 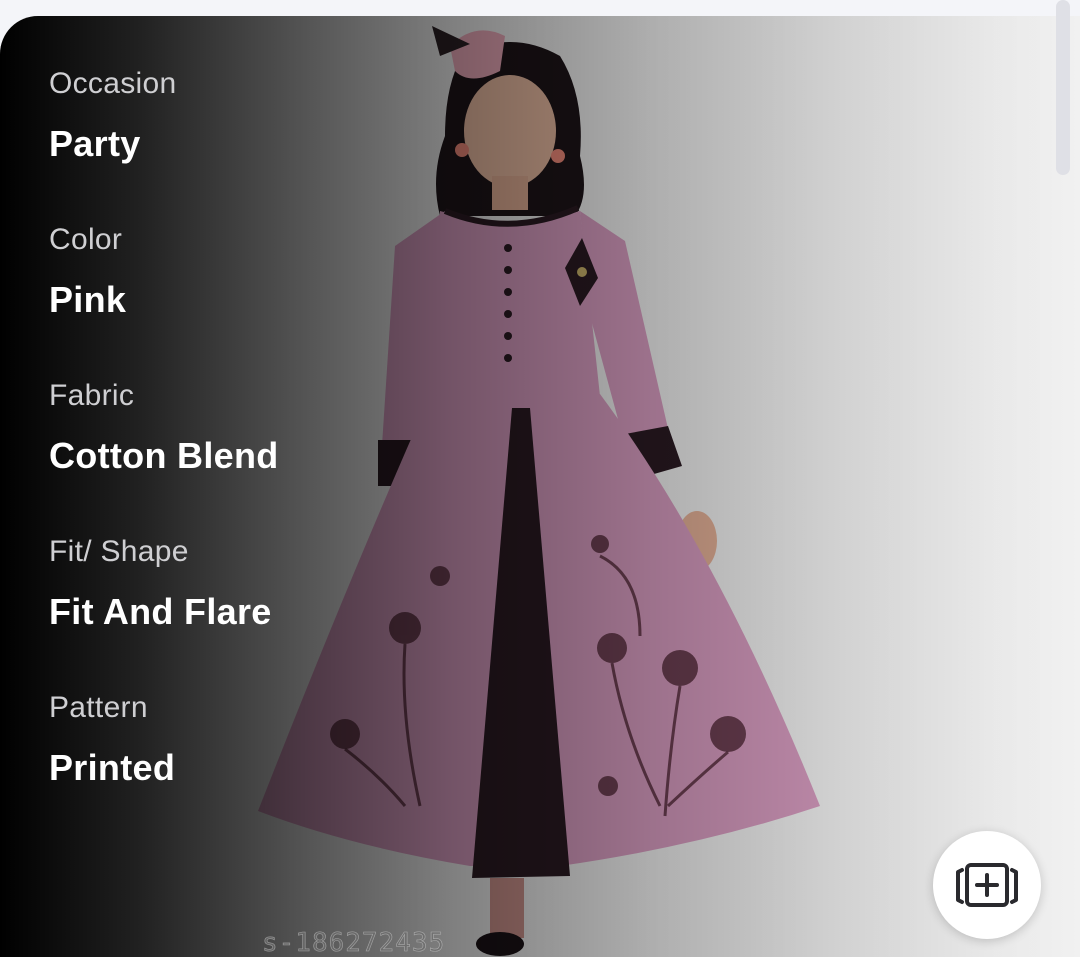 What do you see at coordinates (229, 142) in the screenshot?
I see `detail-occasion: Occasion Party` at bounding box center [229, 142].